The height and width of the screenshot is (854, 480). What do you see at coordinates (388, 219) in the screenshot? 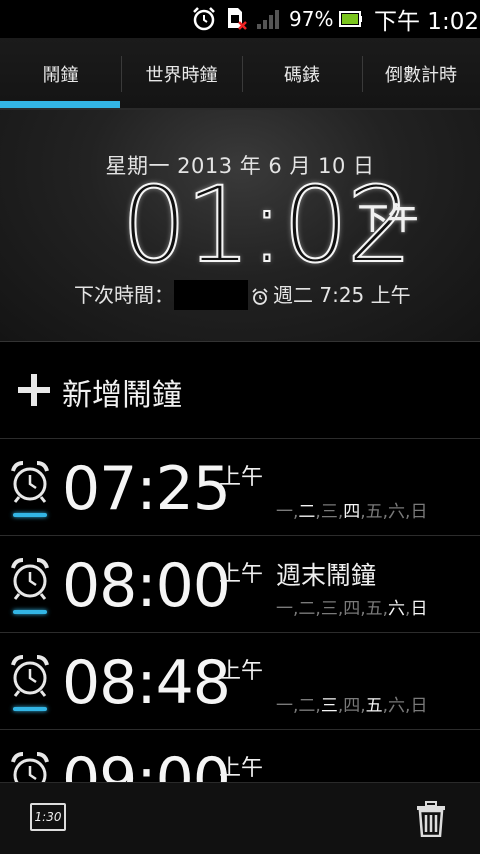
I see `current-ampm: 下午` at bounding box center [388, 219].